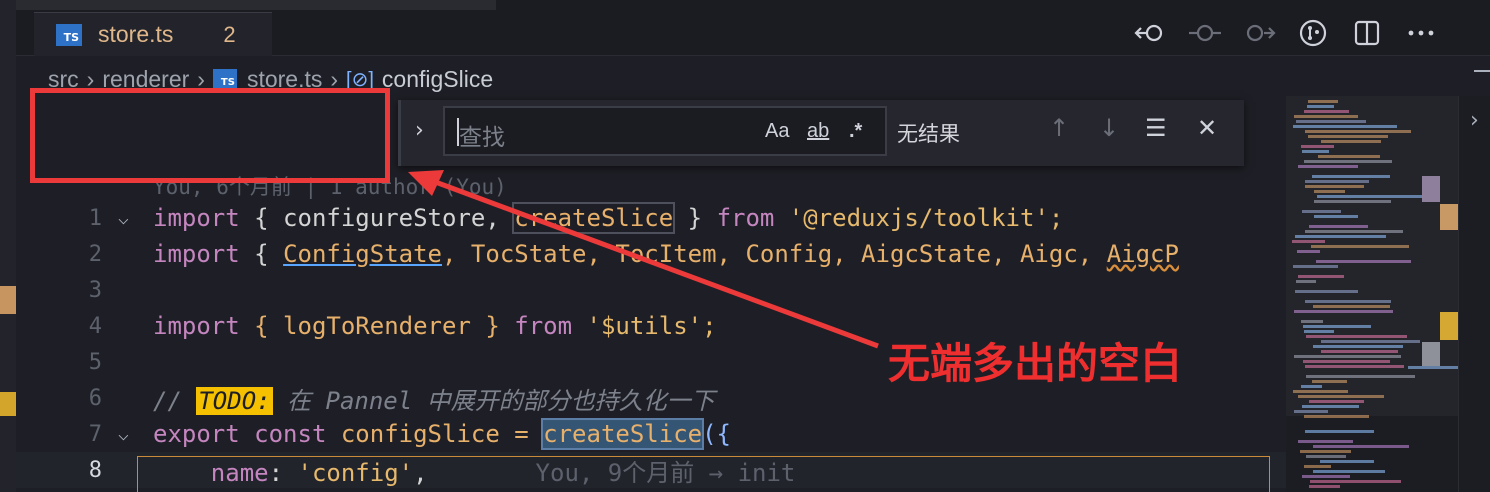  I want to click on minimap-marker, so click(1372, 256).